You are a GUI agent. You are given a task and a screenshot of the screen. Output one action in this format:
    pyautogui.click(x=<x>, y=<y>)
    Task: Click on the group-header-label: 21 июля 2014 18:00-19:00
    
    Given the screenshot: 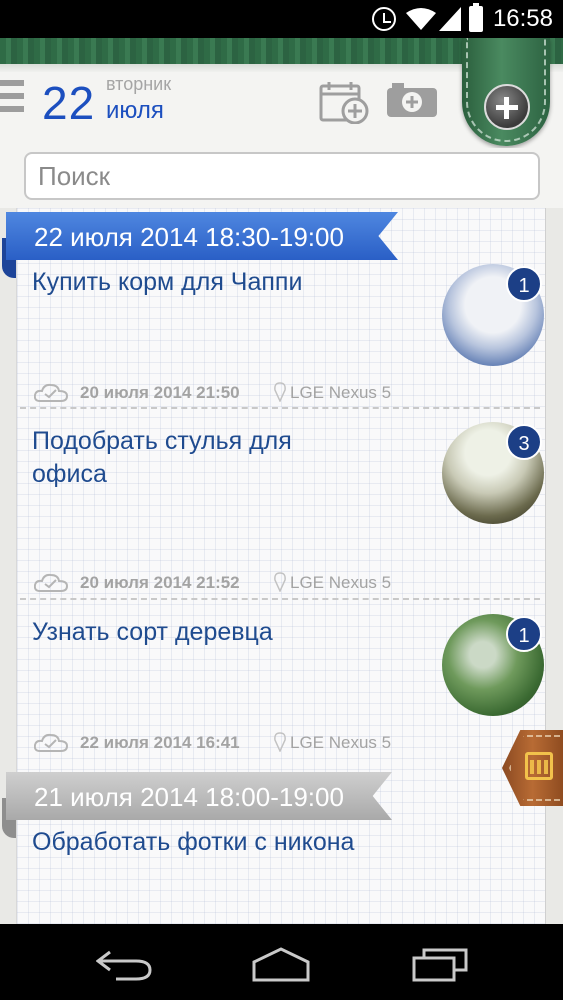 What is the action you would take?
    pyautogui.click(x=189, y=797)
    